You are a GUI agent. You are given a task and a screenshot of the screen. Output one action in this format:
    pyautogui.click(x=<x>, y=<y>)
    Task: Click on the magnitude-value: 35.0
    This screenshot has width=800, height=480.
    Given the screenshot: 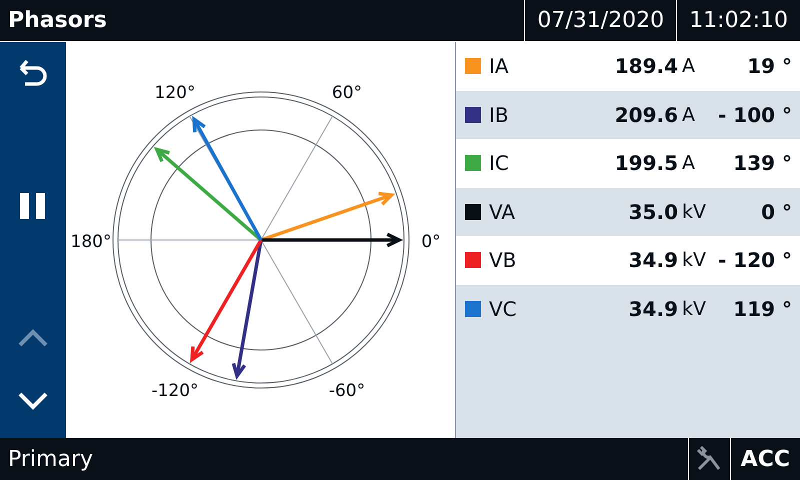 What is the action you would take?
    pyautogui.click(x=653, y=212)
    